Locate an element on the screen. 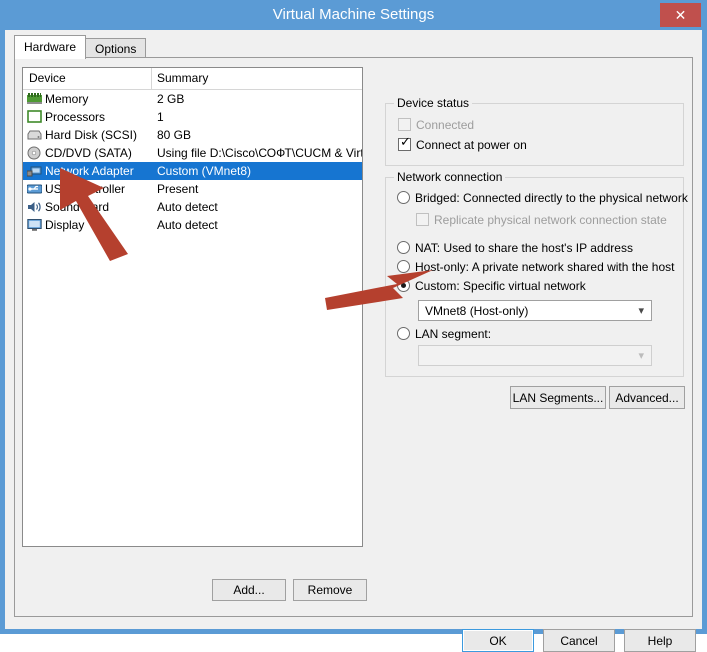 The height and width of the screenshot is (652, 707). radio-selected-dot is located at coordinates (403, 285).